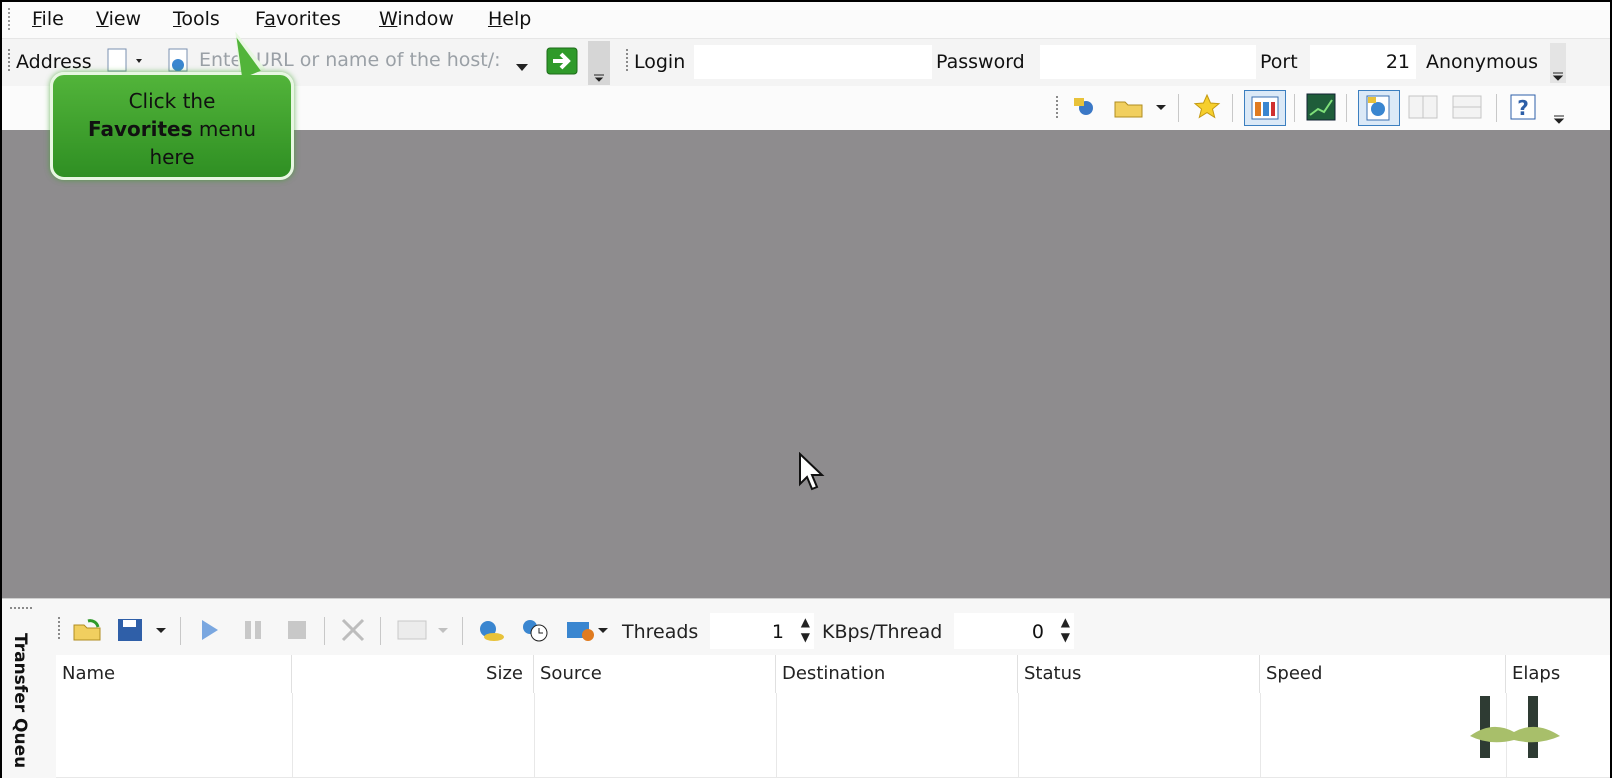  What do you see at coordinates (762, 631) in the screenshot?
I see `threads-spinner: 1 ▲ ▼` at bounding box center [762, 631].